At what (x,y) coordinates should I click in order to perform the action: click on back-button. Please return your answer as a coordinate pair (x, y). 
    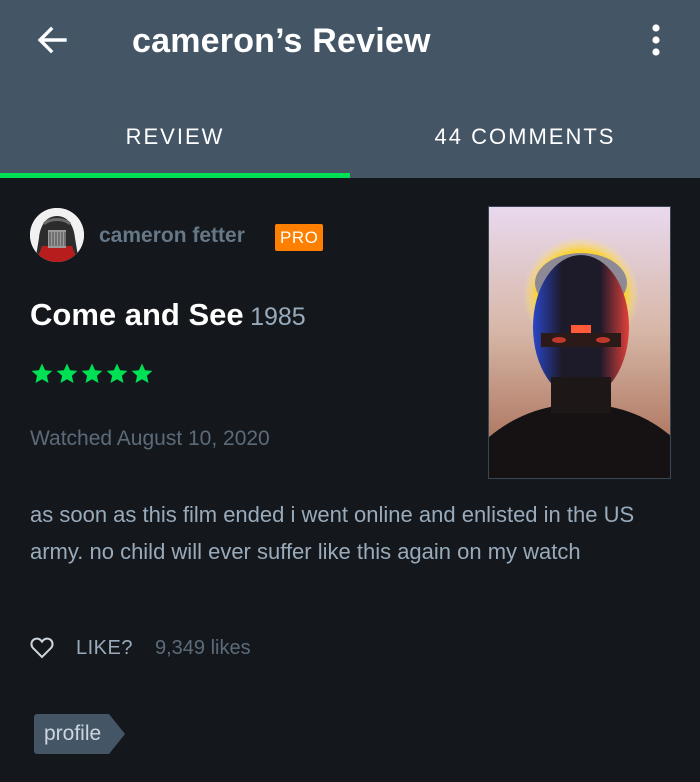
    Looking at the image, I should click on (52, 40).